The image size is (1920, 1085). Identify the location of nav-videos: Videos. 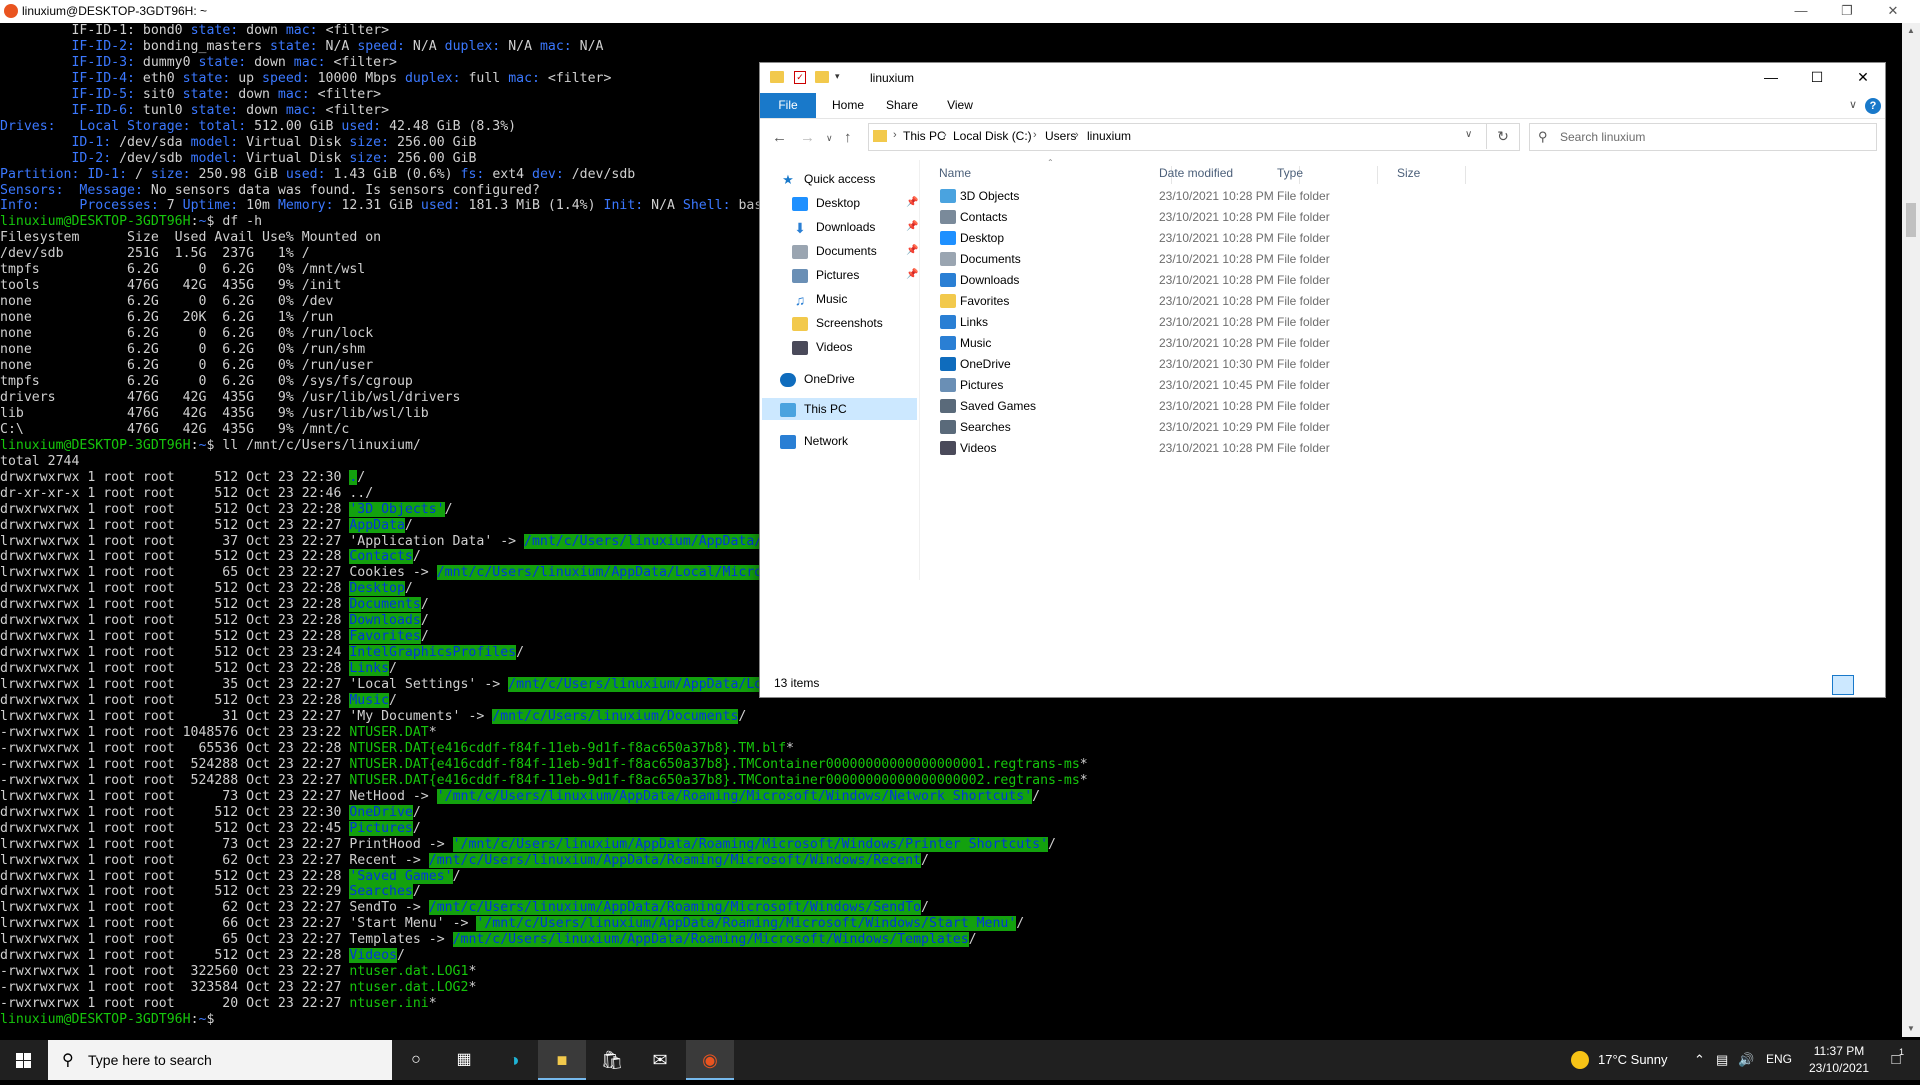
(822, 347).